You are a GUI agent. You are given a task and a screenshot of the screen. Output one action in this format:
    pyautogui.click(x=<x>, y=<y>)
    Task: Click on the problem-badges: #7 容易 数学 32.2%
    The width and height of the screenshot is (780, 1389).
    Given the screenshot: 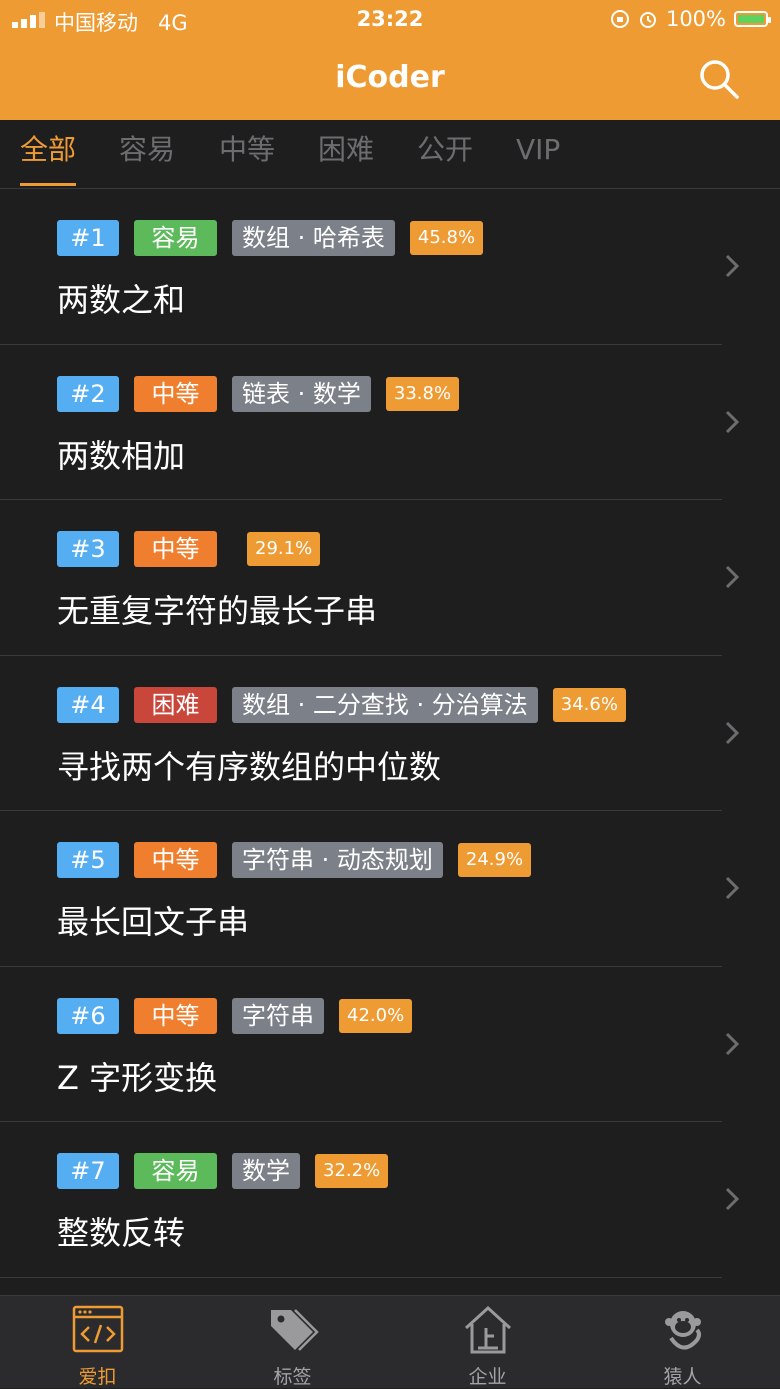 What is the action you would take?
    pyautogui.click(x=230, y=1171)
    